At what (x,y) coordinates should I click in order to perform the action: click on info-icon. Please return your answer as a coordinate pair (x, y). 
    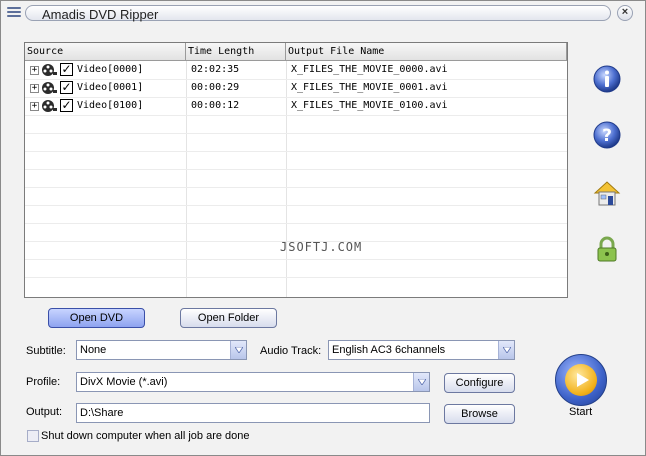
    Looking at the image, I should click on (607, 79).